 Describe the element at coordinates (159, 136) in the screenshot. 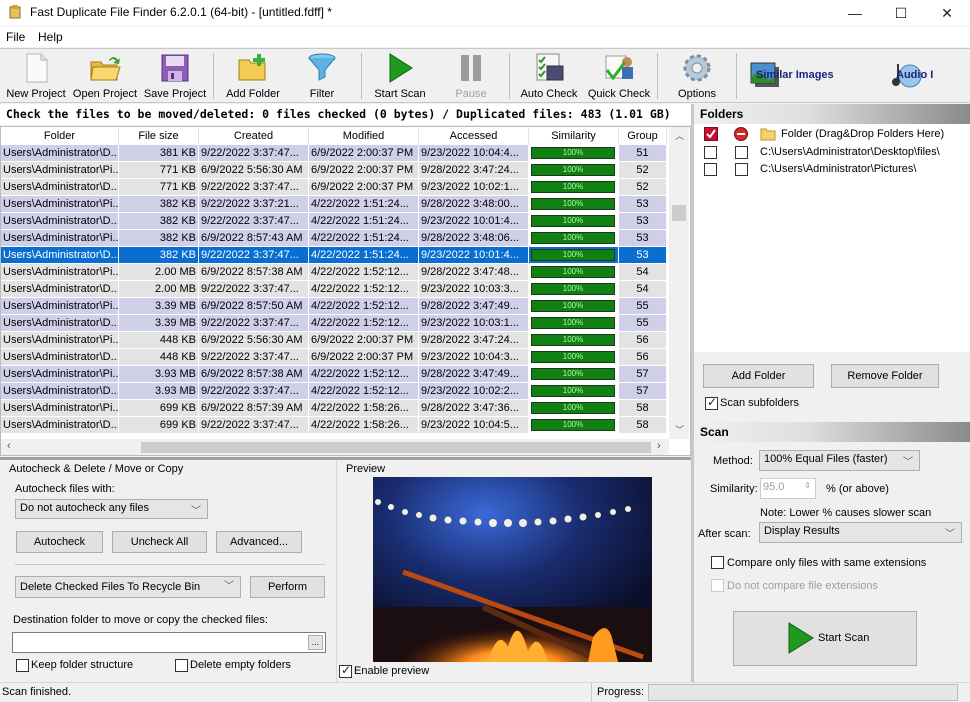

I see `column-header-file-size: File size` at that location.